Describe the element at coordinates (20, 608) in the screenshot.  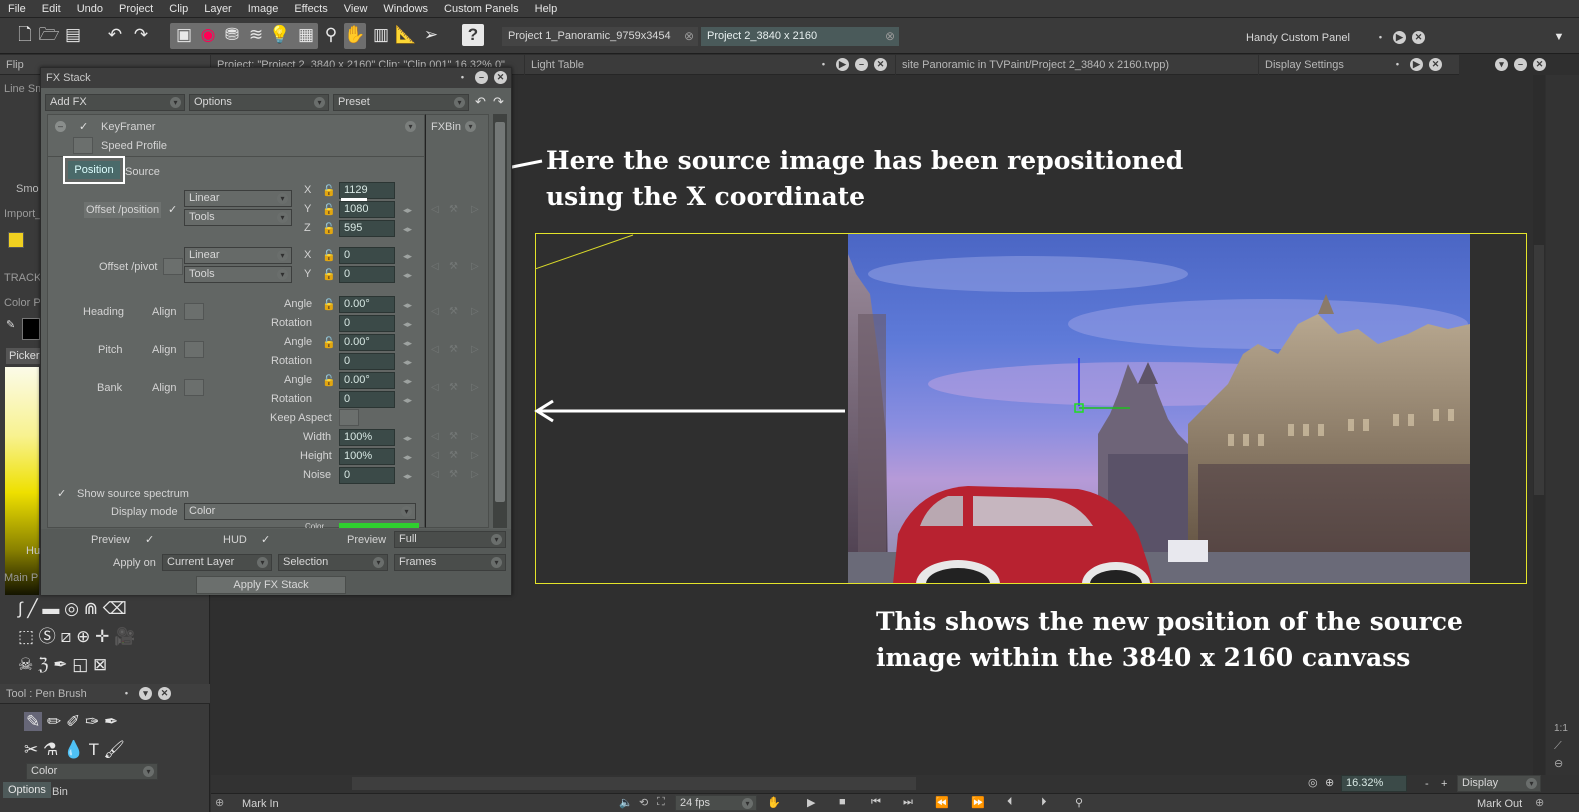
I see `curve-icon: ∫` at that location.